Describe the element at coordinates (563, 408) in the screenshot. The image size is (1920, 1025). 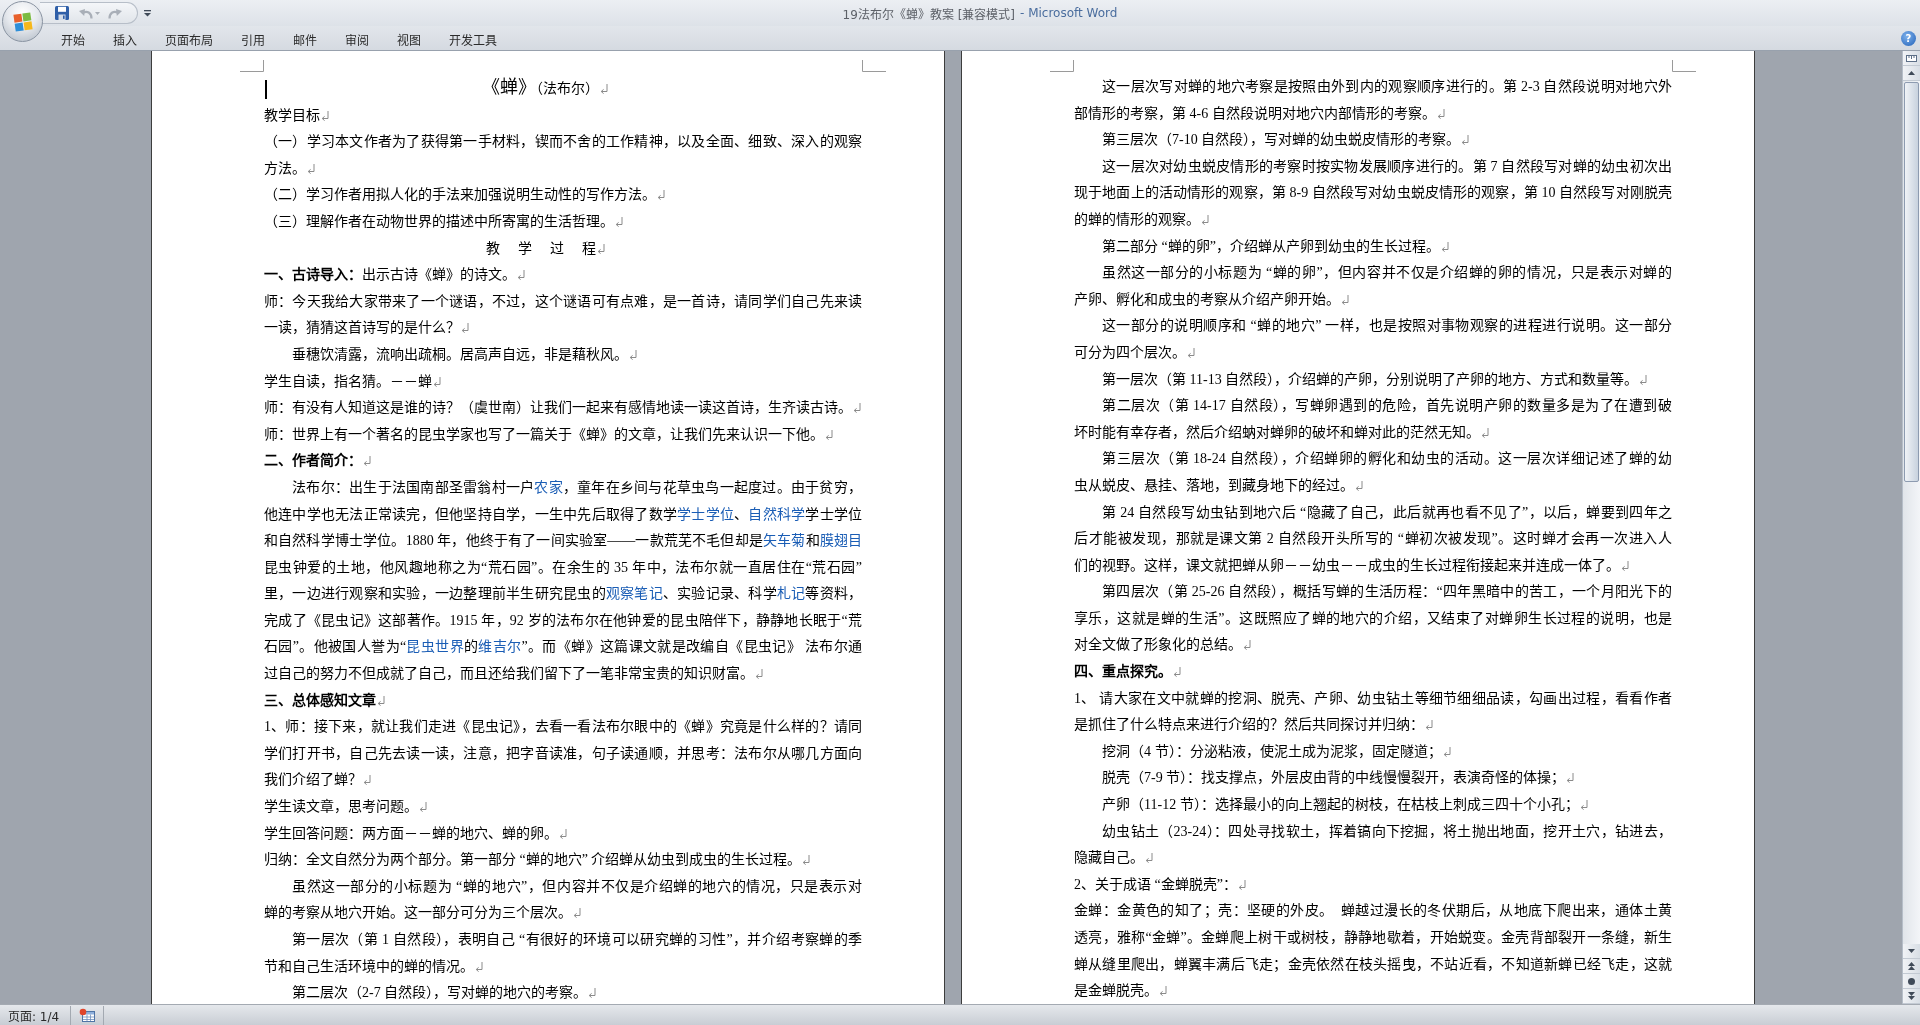
I see `paragraph: 师：有没有人知道这是谁的诗？（虞世南）让我们一起来有感情地读一读这首诗，生齐读古诗。` at that location.